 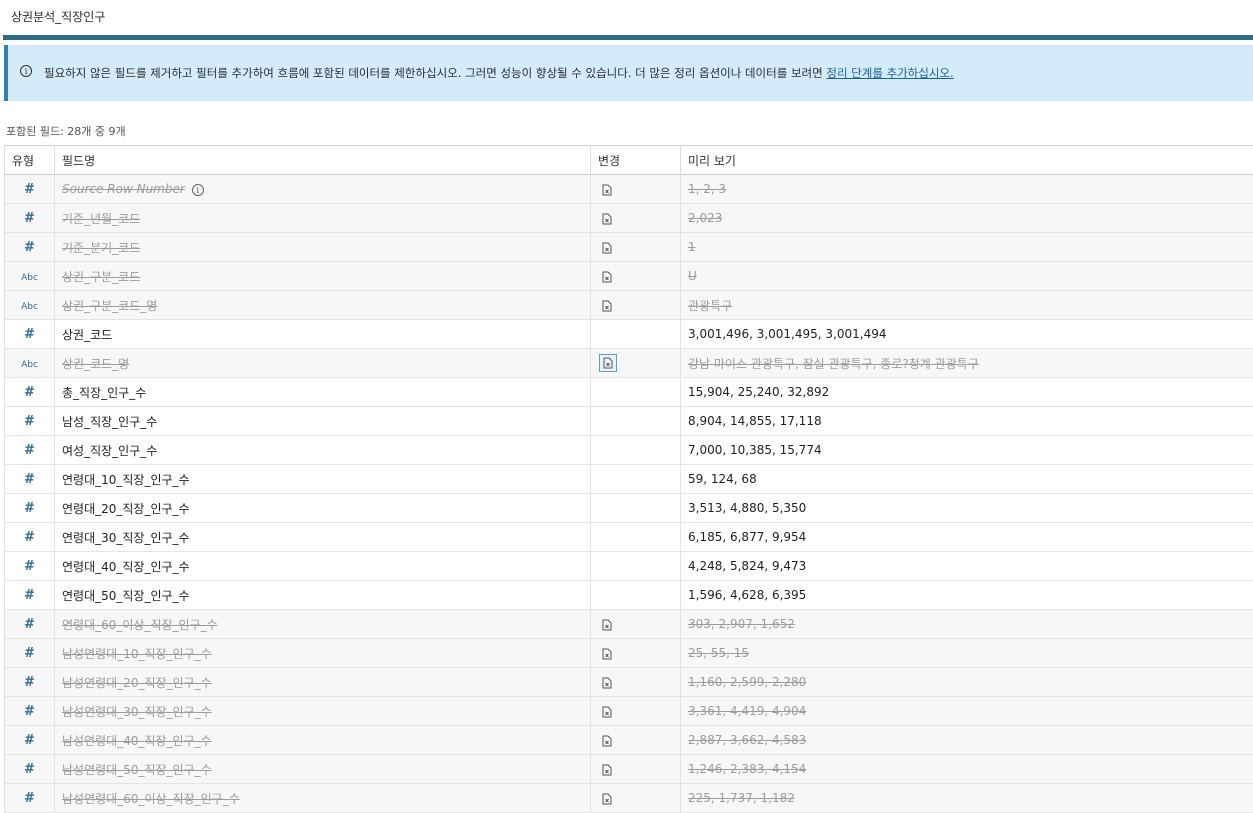 What do you see at coordinates (323, 160) in the screenshot?
I see `header-field-name: 필드명` at bounding box center [323, 160].